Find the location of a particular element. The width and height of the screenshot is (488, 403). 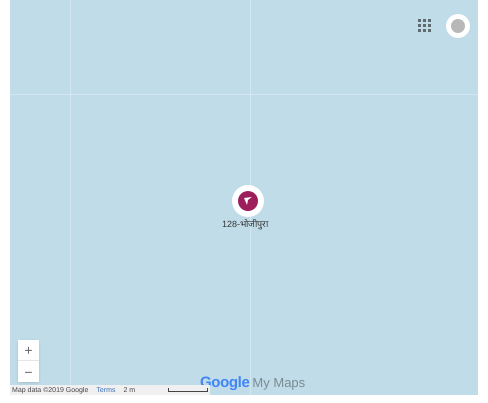

map-pin-icon is located at coordinates (248, 201).